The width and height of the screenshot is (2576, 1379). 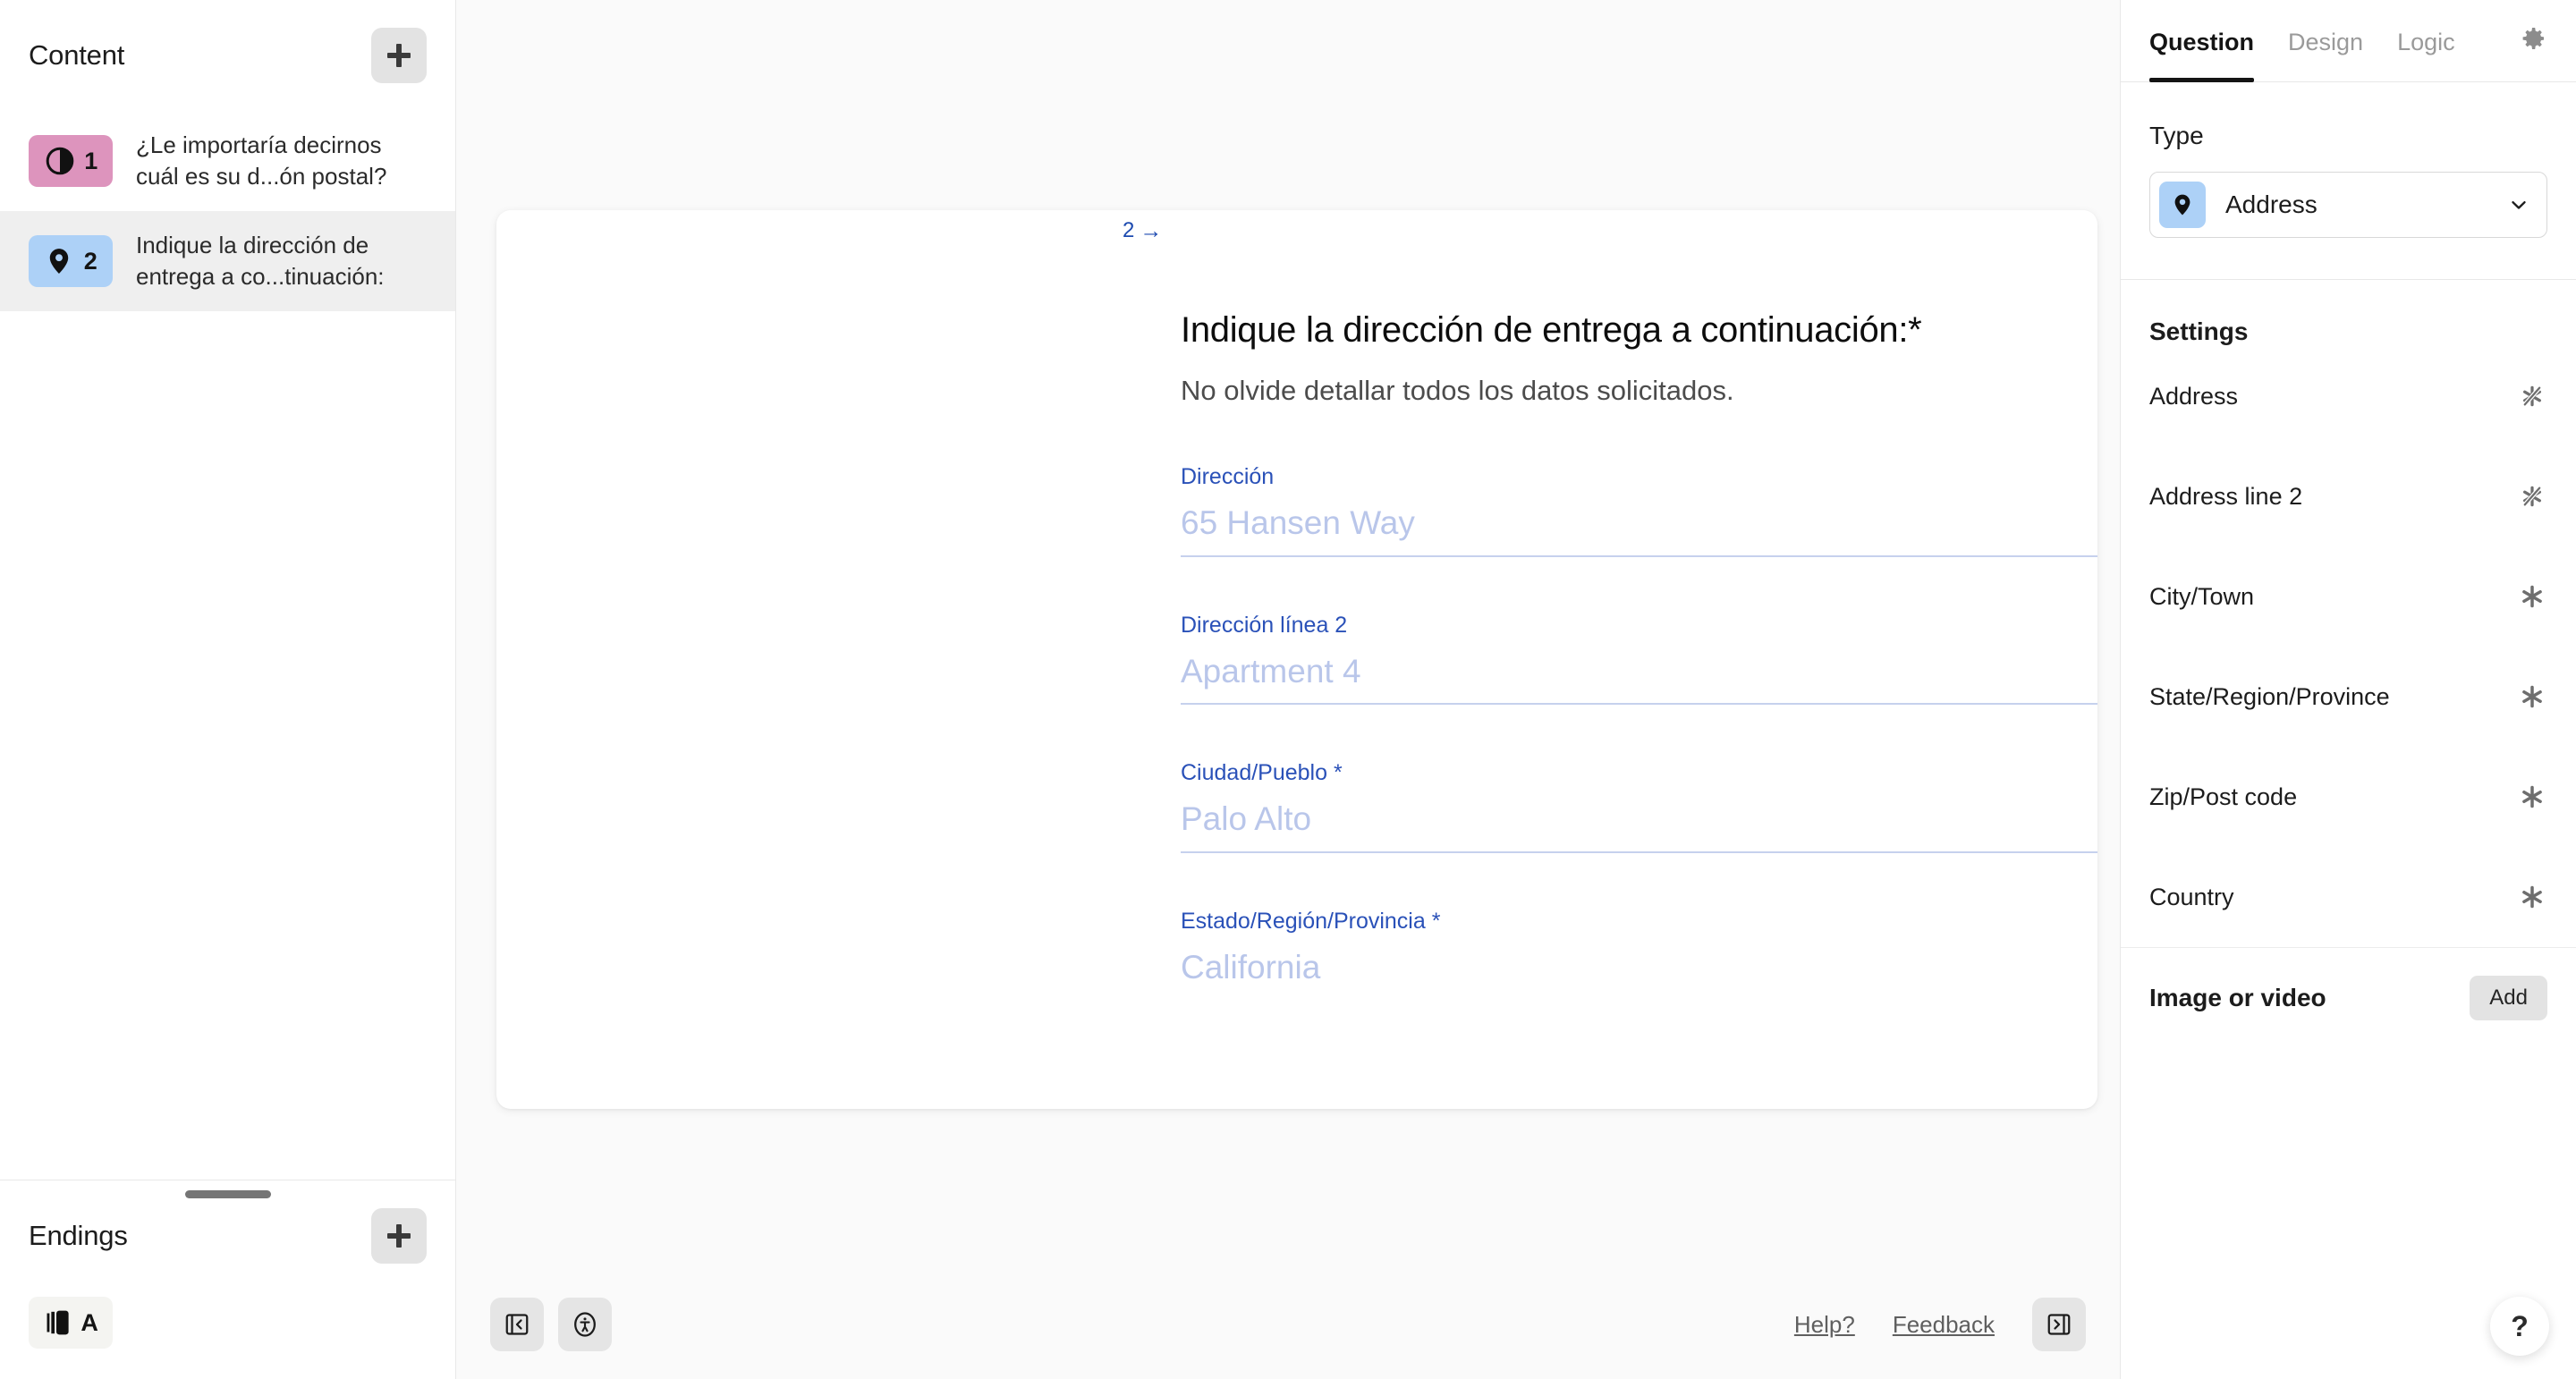 I want to click on setting-row-zip-post-code: Zip/Post code, so click(x=2348, y=797).